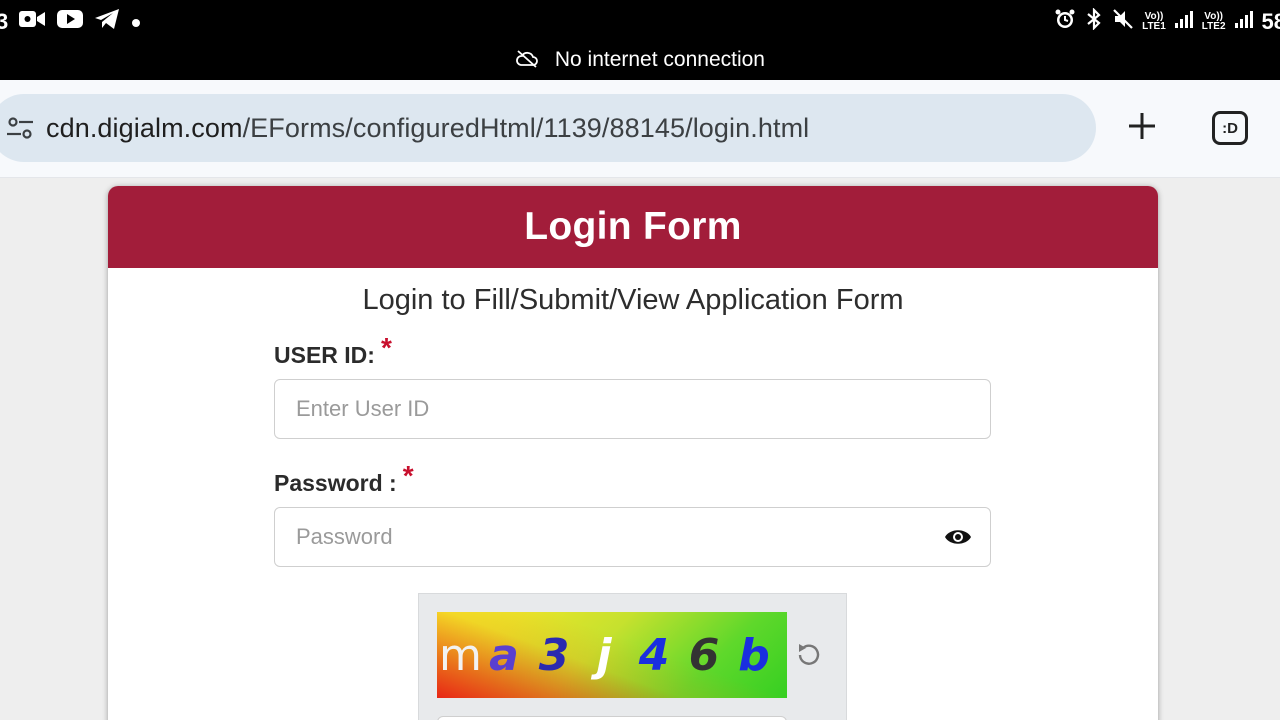 The width and height of the screenshot is (1280, 720). Describe the element at coordinates (604, 655) in the screenshot. I see `captcha-char: j` at that location.